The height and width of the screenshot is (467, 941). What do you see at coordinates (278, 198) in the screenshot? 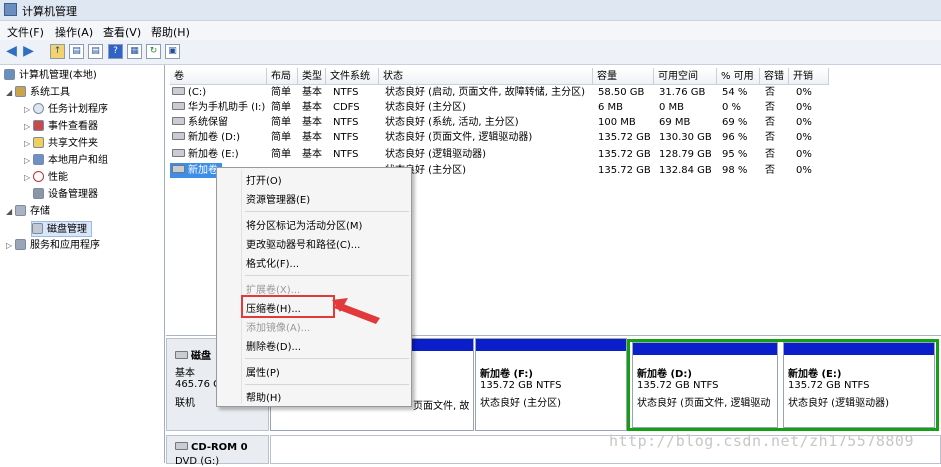
I see `menu-item-explore: 资源管理器(E)` at bounding box center [278, 198].